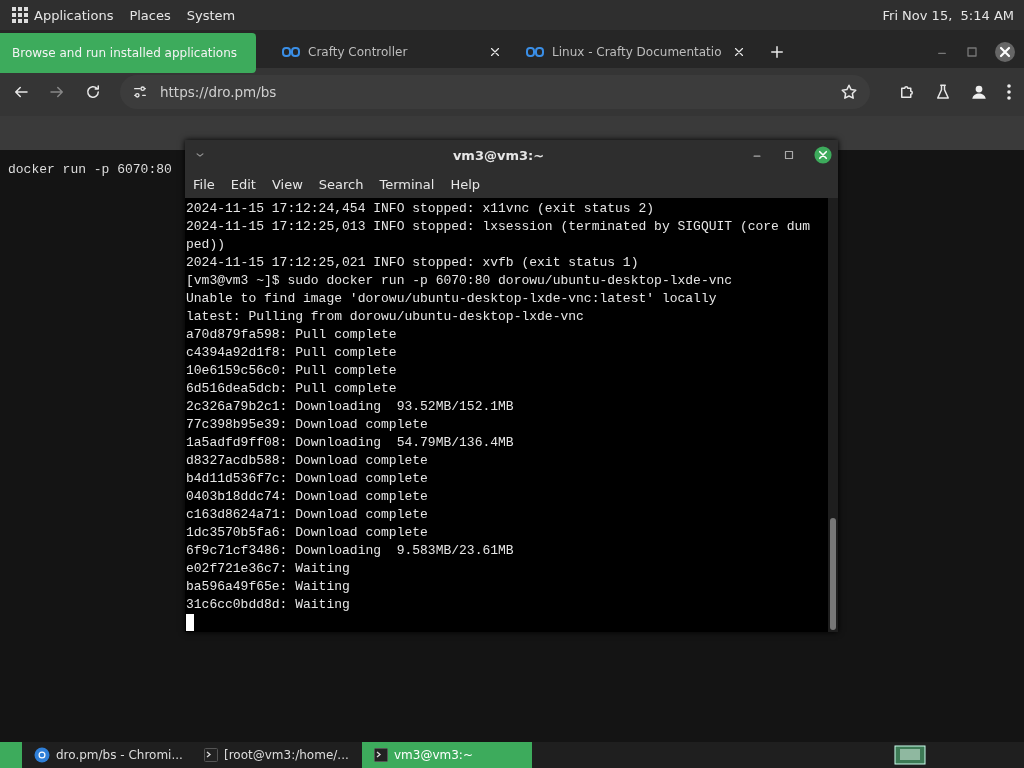 This screenshot has width=1024, height=768. Describe the element at coordinates (42, 755) in the screenshot. I see `globe-icon` at that location.